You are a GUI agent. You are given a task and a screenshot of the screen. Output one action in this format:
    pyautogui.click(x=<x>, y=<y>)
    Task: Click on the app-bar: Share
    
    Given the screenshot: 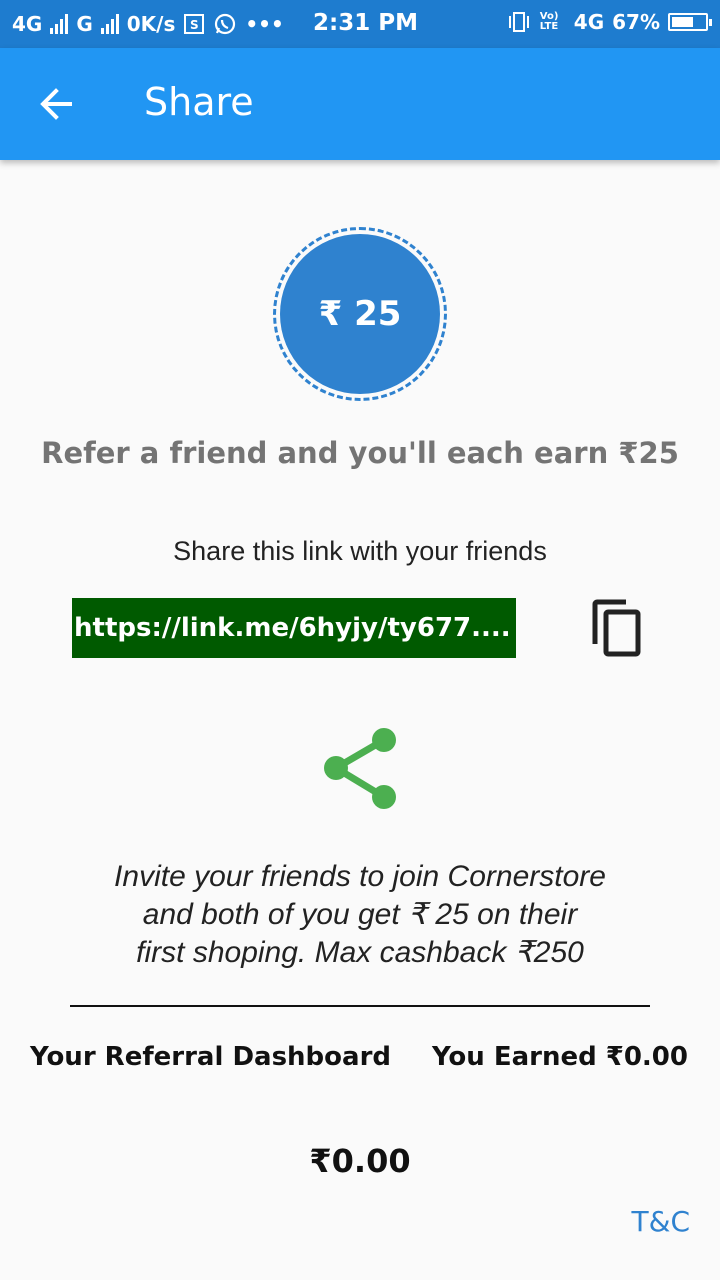 What is the action you would take?
    pyautogui.click(x=360, y=104)
    